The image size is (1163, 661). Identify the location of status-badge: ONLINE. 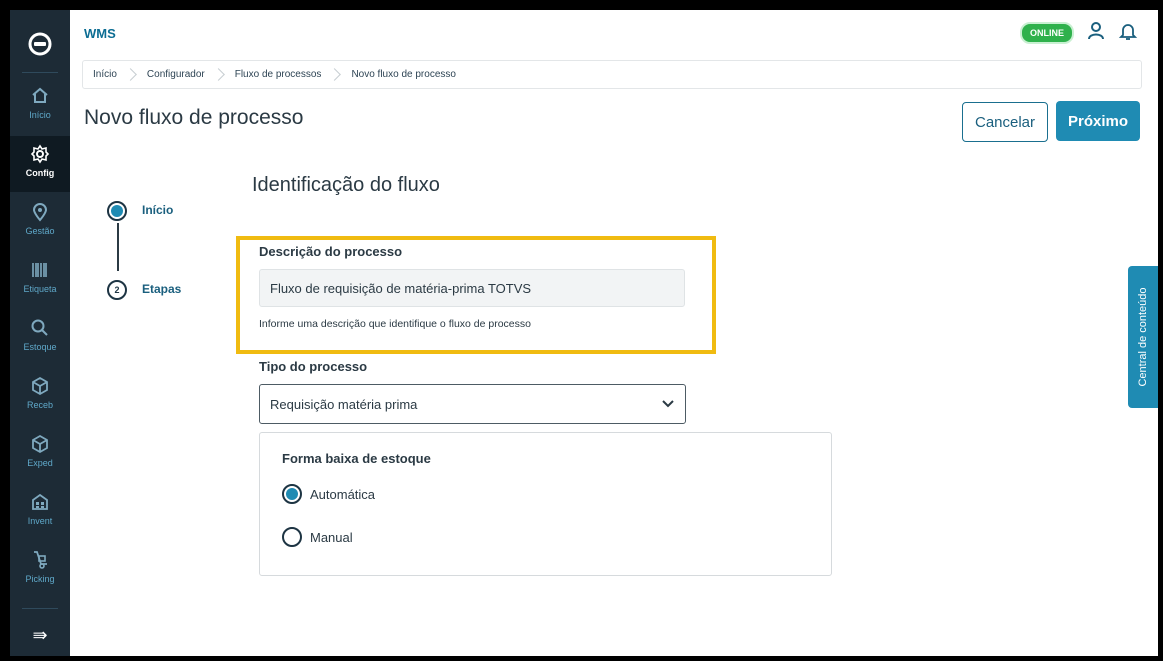
(1047, 33).